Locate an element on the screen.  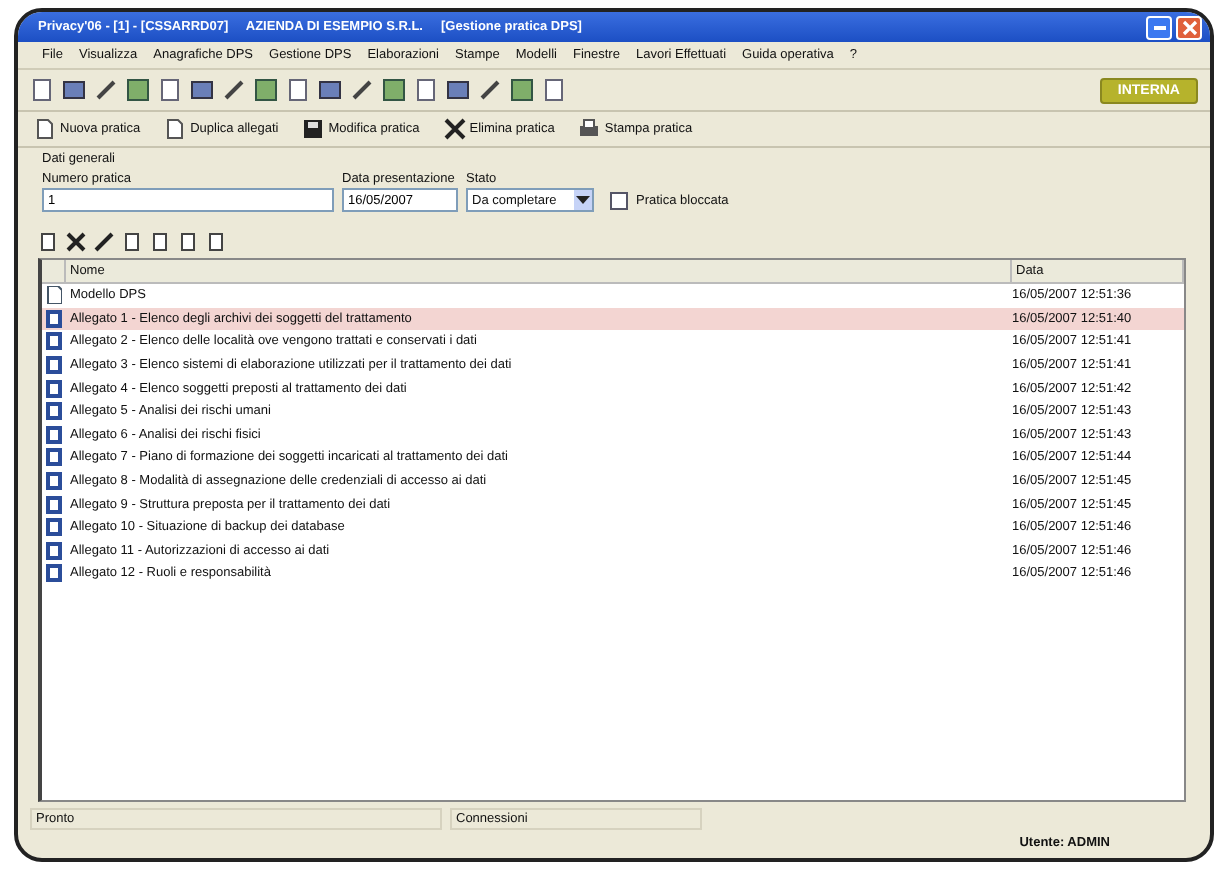
pencil-icon is located at coordinates (104, 242).